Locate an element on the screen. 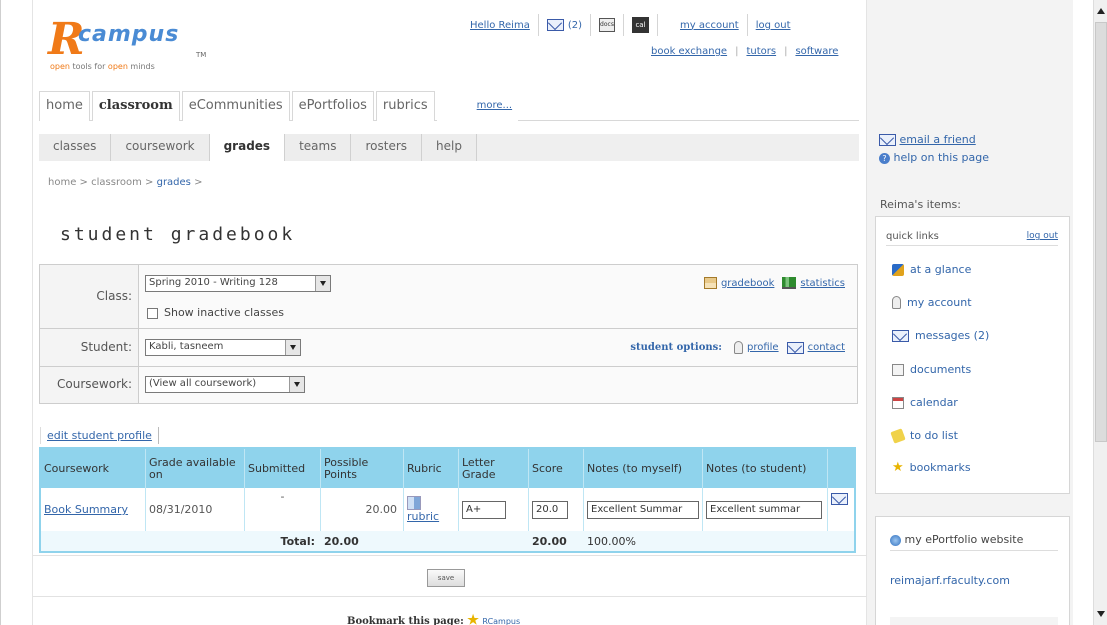 The width and height of the screenshot is (1107, 625). subtab-teams: teams is located at coordinates (318, 147).